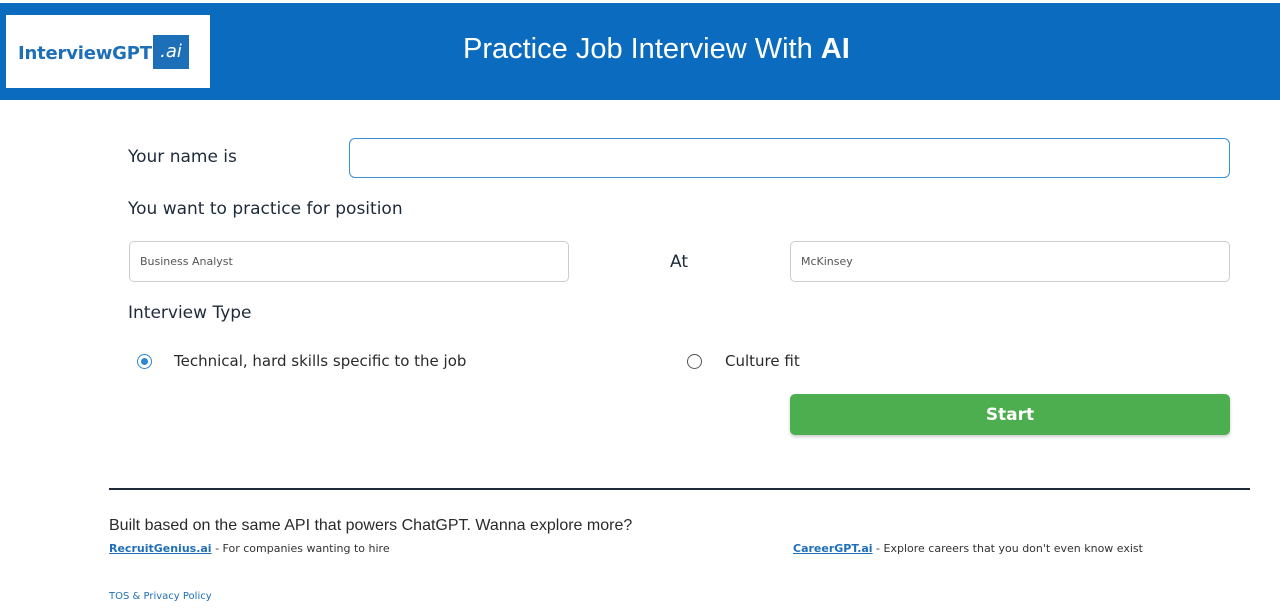 The width and height of the screenshot is (1280, 608). What do you see at coordinates (1010, 261) in the screenshot?
I see `company-input` at bounding box center [1010, 261].